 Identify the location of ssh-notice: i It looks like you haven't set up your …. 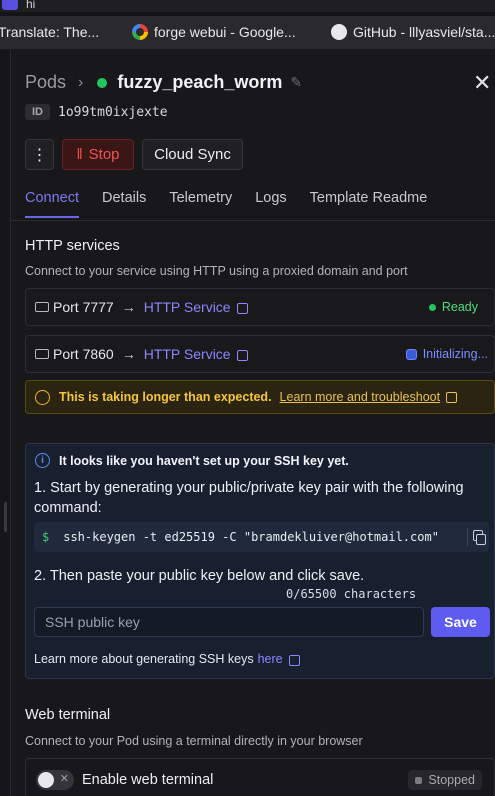
(192, 460).